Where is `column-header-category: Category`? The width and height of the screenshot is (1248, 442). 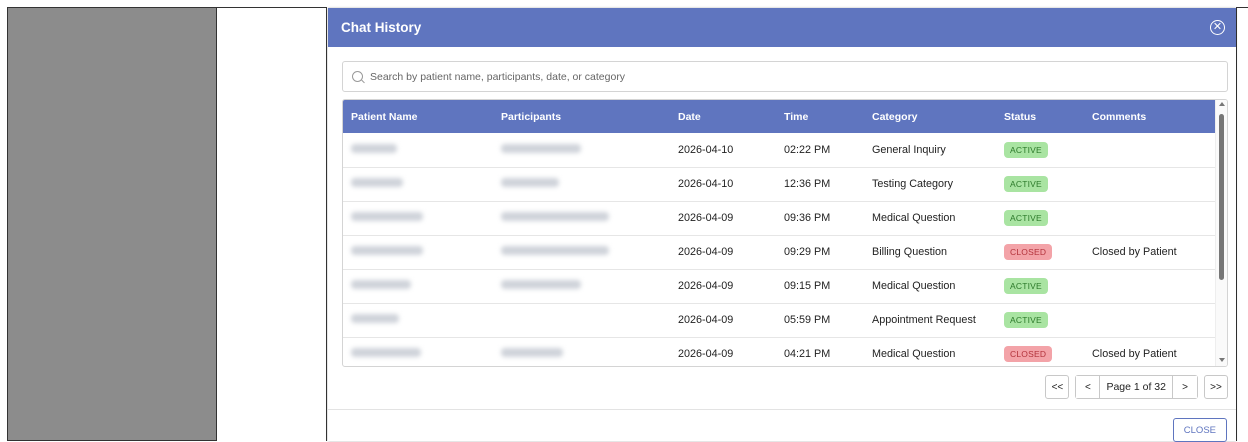 column-header-category: Category is located at coordinates (930, 116).